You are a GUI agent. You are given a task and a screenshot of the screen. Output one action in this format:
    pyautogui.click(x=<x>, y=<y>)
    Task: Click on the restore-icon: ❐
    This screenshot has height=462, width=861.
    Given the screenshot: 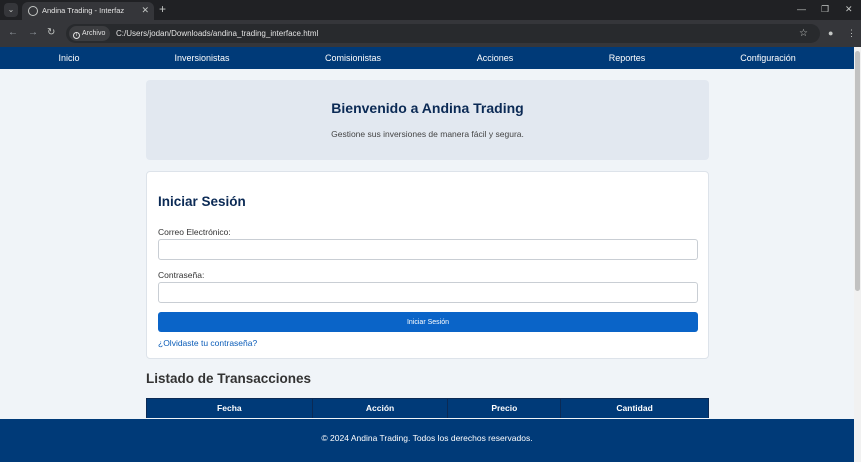 What is the action you would take?
    pyautogui.click(x=825, y=9)
    